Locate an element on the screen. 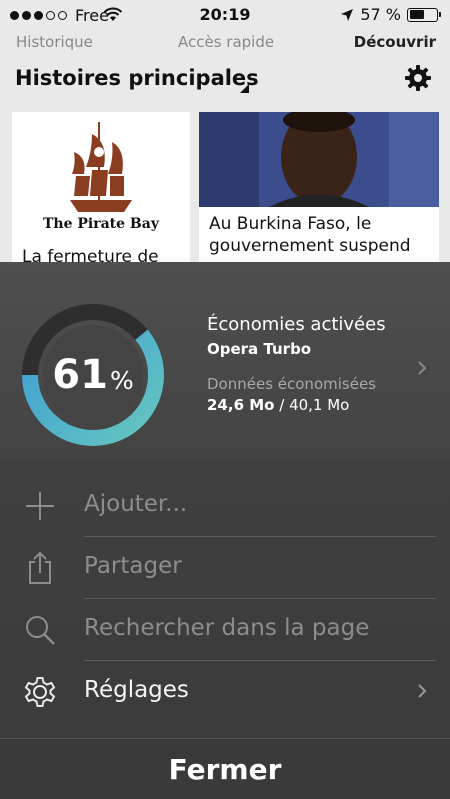 Image resolution: width=450 pixels, height=799 pixels. close-button: Fermer is located at coordinates (225, 769).